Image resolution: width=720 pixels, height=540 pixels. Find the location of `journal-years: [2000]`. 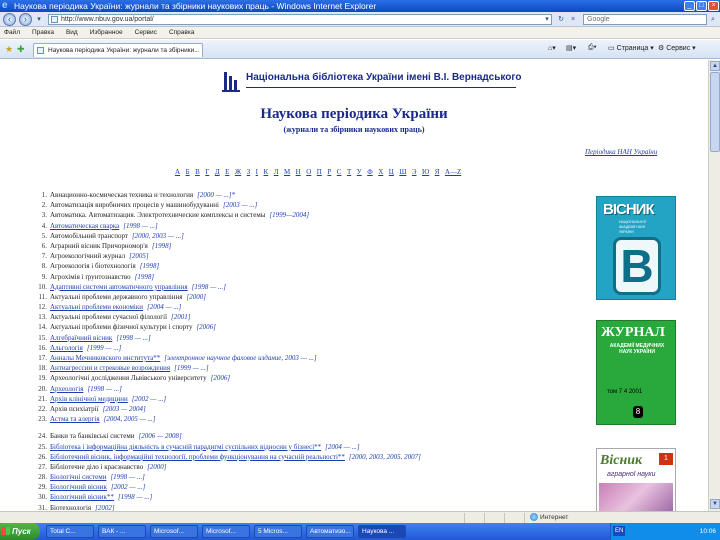

journal-years: [2000] is located at coordinates (156, 467).